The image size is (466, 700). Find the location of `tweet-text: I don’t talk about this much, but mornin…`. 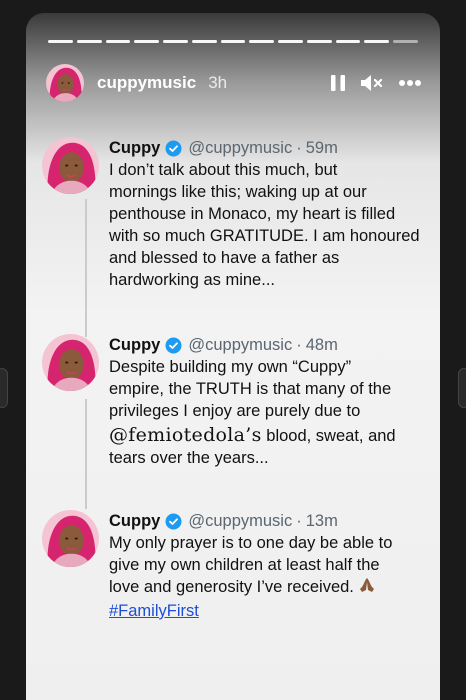

tweet-text: I don’t talk about this much, but mornin… is located at coordinates (269, 225).